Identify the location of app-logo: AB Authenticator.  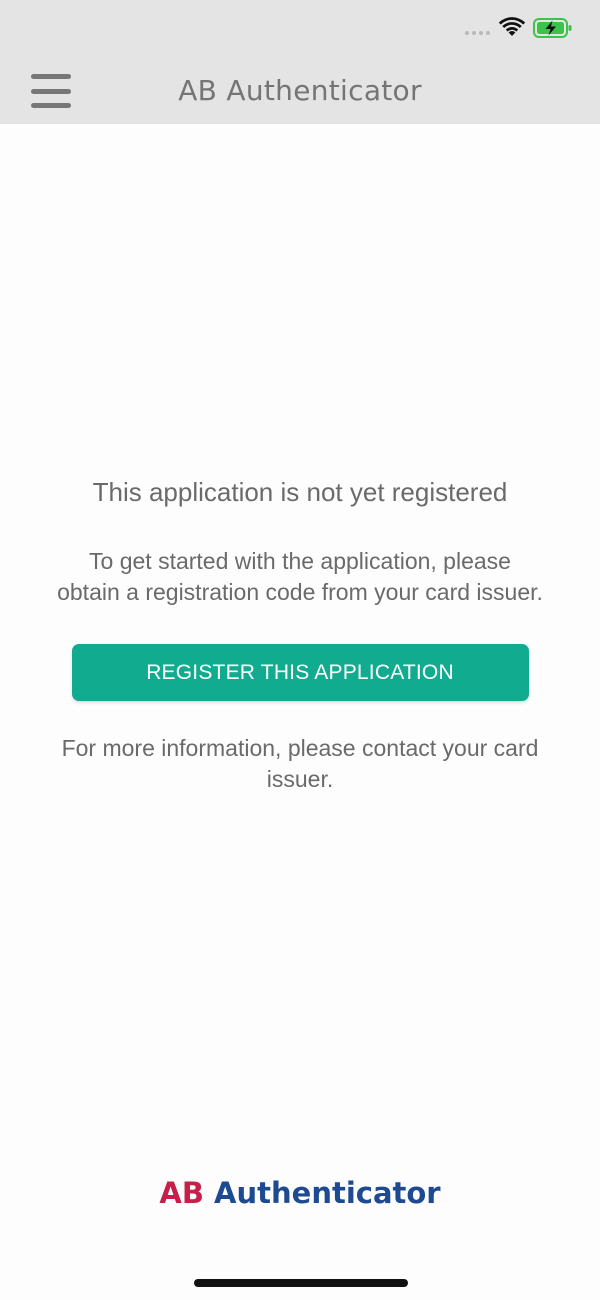
(300, 1193).